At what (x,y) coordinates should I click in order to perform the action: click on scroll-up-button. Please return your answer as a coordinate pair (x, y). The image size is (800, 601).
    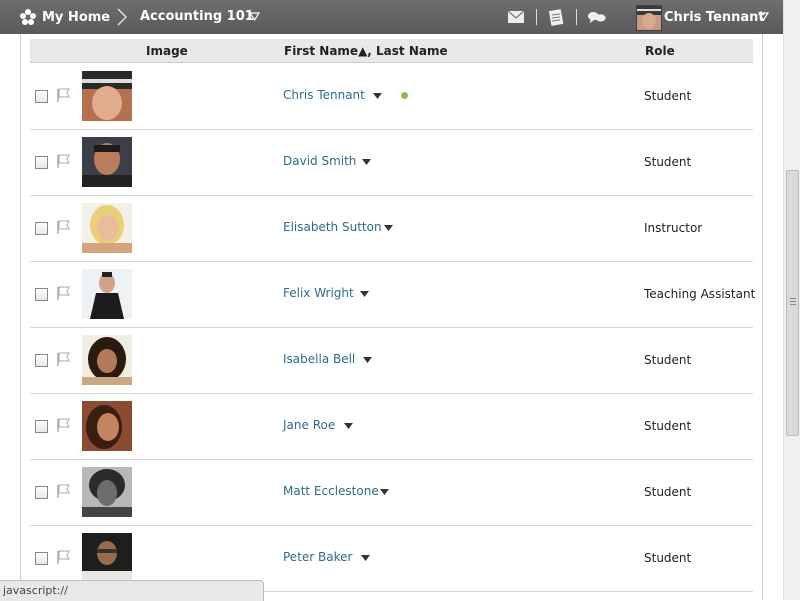
    Looking at the image, I should click on (792, 8).